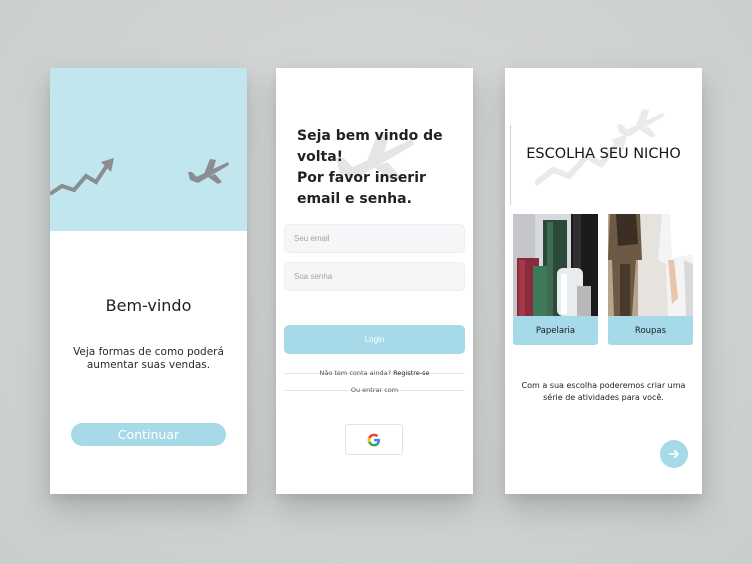  Describe the element at coordinates (148, 149) in the screenshot. I see `welcome-hero` at that location.